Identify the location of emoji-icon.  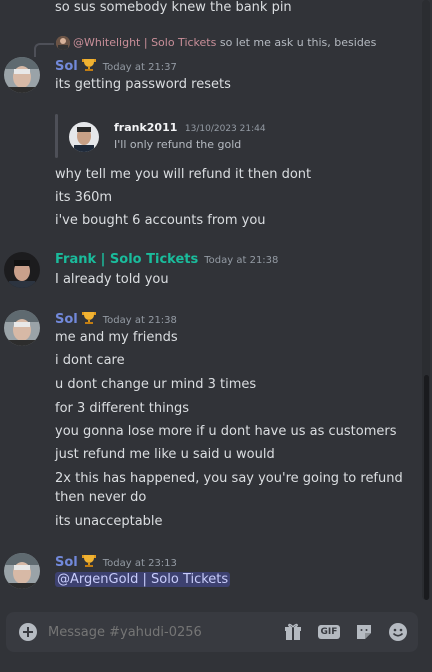
(398, 632).